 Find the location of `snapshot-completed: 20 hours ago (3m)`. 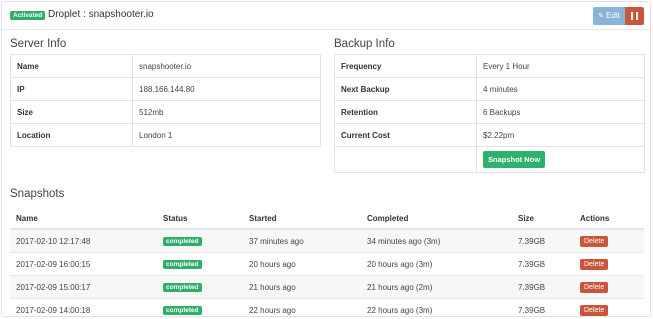

snapshot-completed: 20 hours ago (3m) is located at coordinates (436, 264).